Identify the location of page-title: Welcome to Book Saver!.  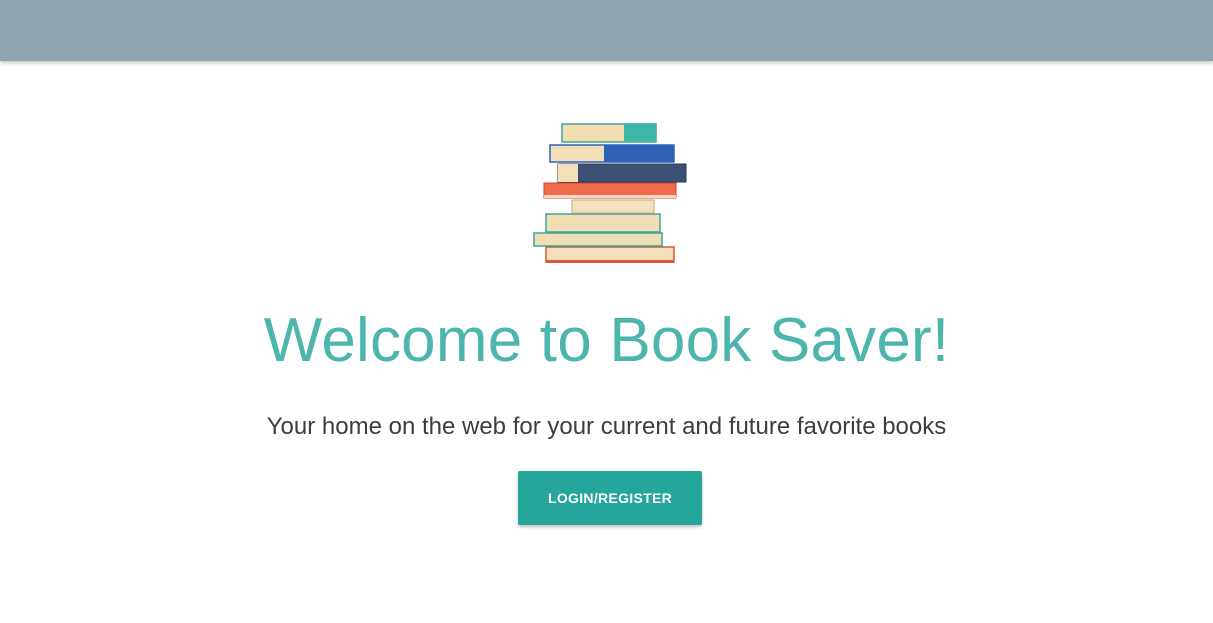
(606, 340).